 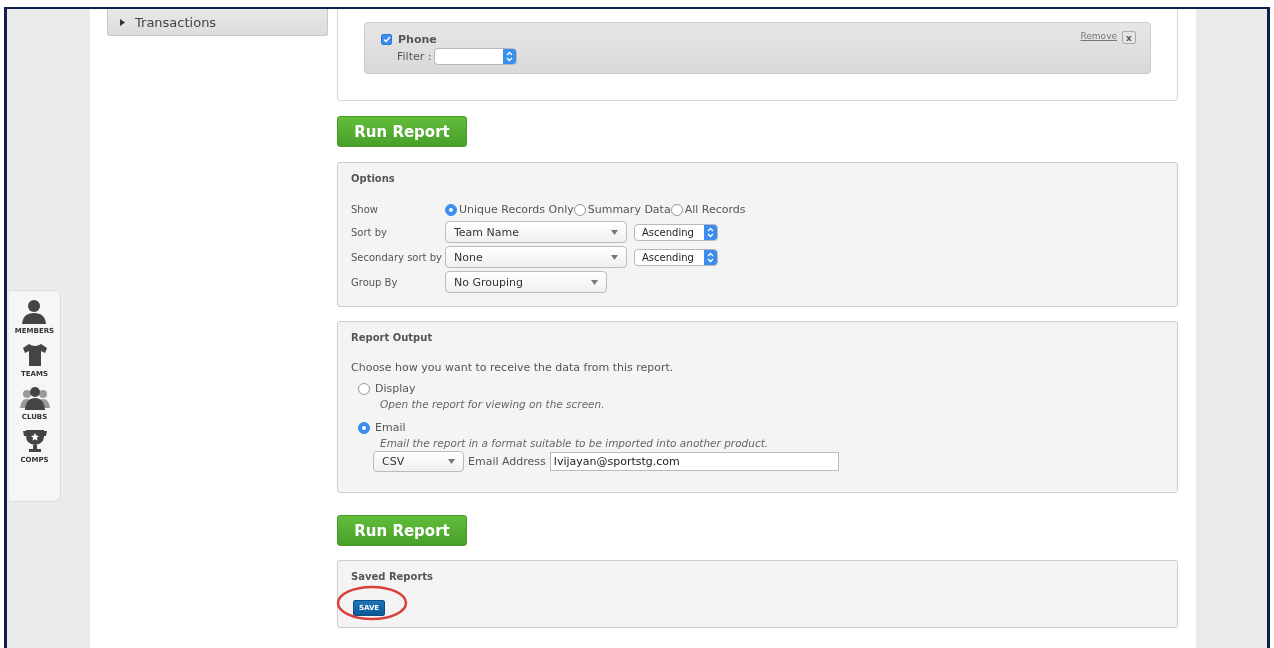 What do you see at coordinates (536, 257) in the screenshot?
I see `sort-select: None` at bounding box center [536, 257].